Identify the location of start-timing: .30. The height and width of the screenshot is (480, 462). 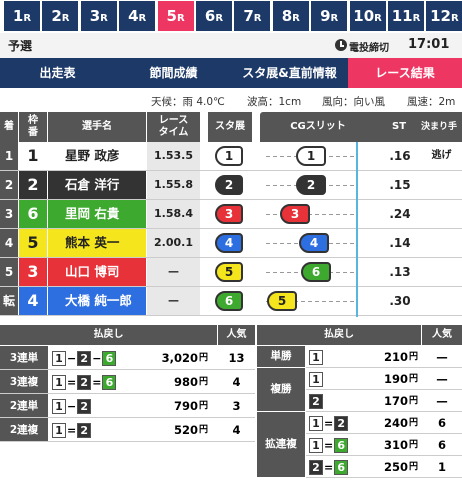
(400, 301).